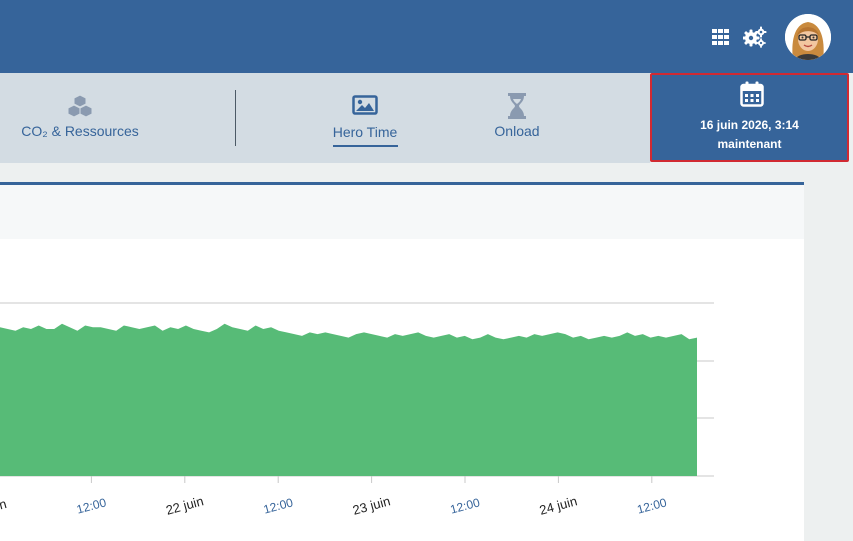  What do you see at coordinates (235, 118) in the screenshot?
I see `tab-divider` at bounding box center [235, 118].